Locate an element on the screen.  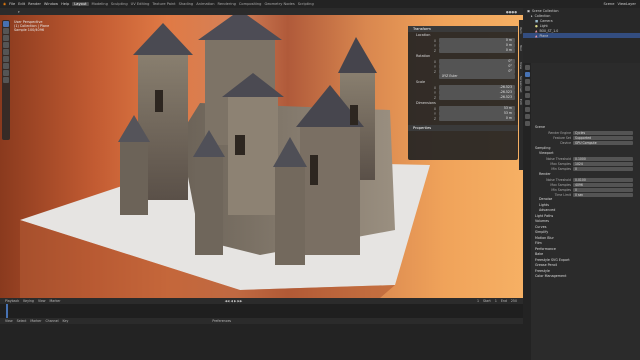
end-label: End is located at coordinates (503, 301).